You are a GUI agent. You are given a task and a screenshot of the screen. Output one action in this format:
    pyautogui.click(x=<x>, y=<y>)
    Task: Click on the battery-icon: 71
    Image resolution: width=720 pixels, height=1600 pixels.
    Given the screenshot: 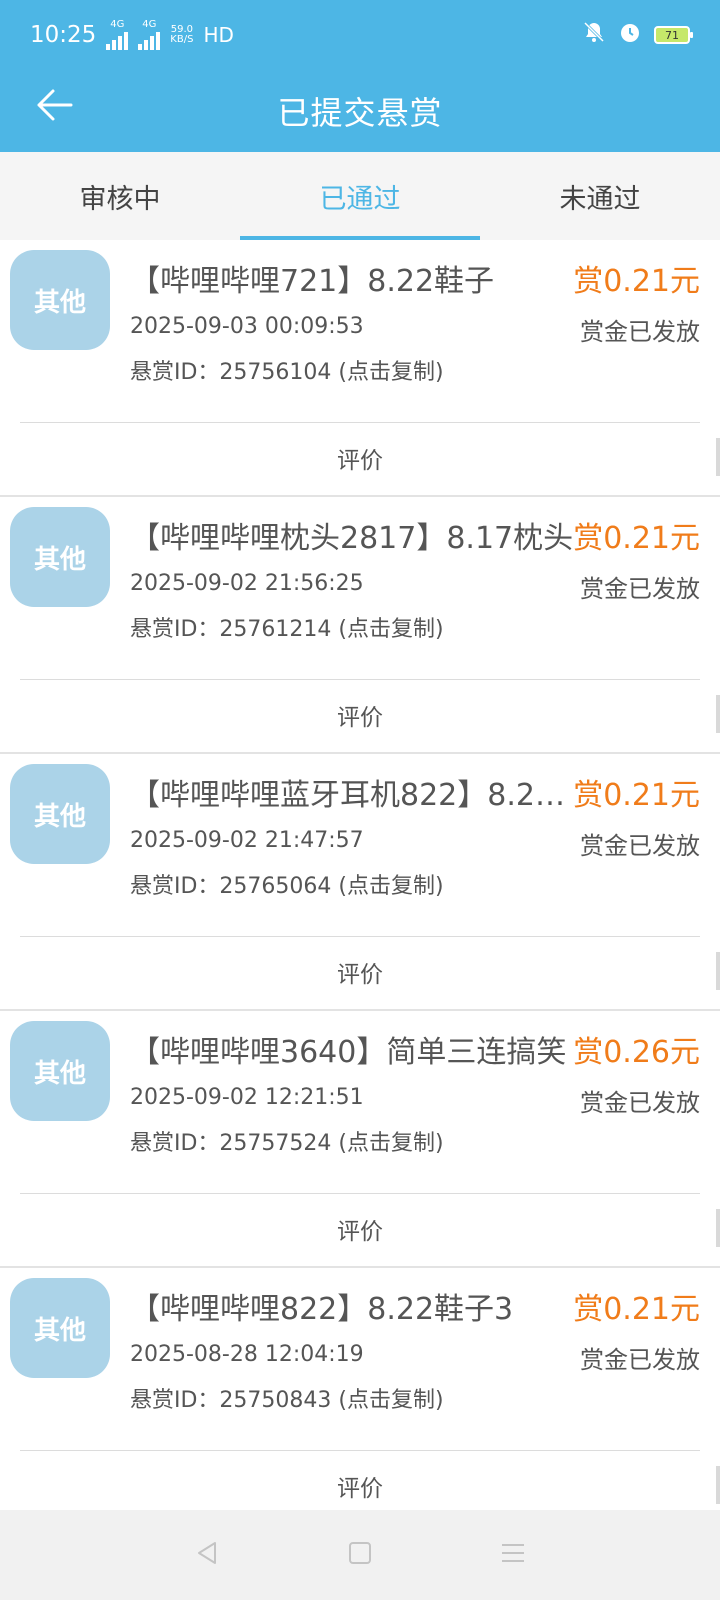 What is the action you would take?
    pyautogui.click(x=673, y=35)
    